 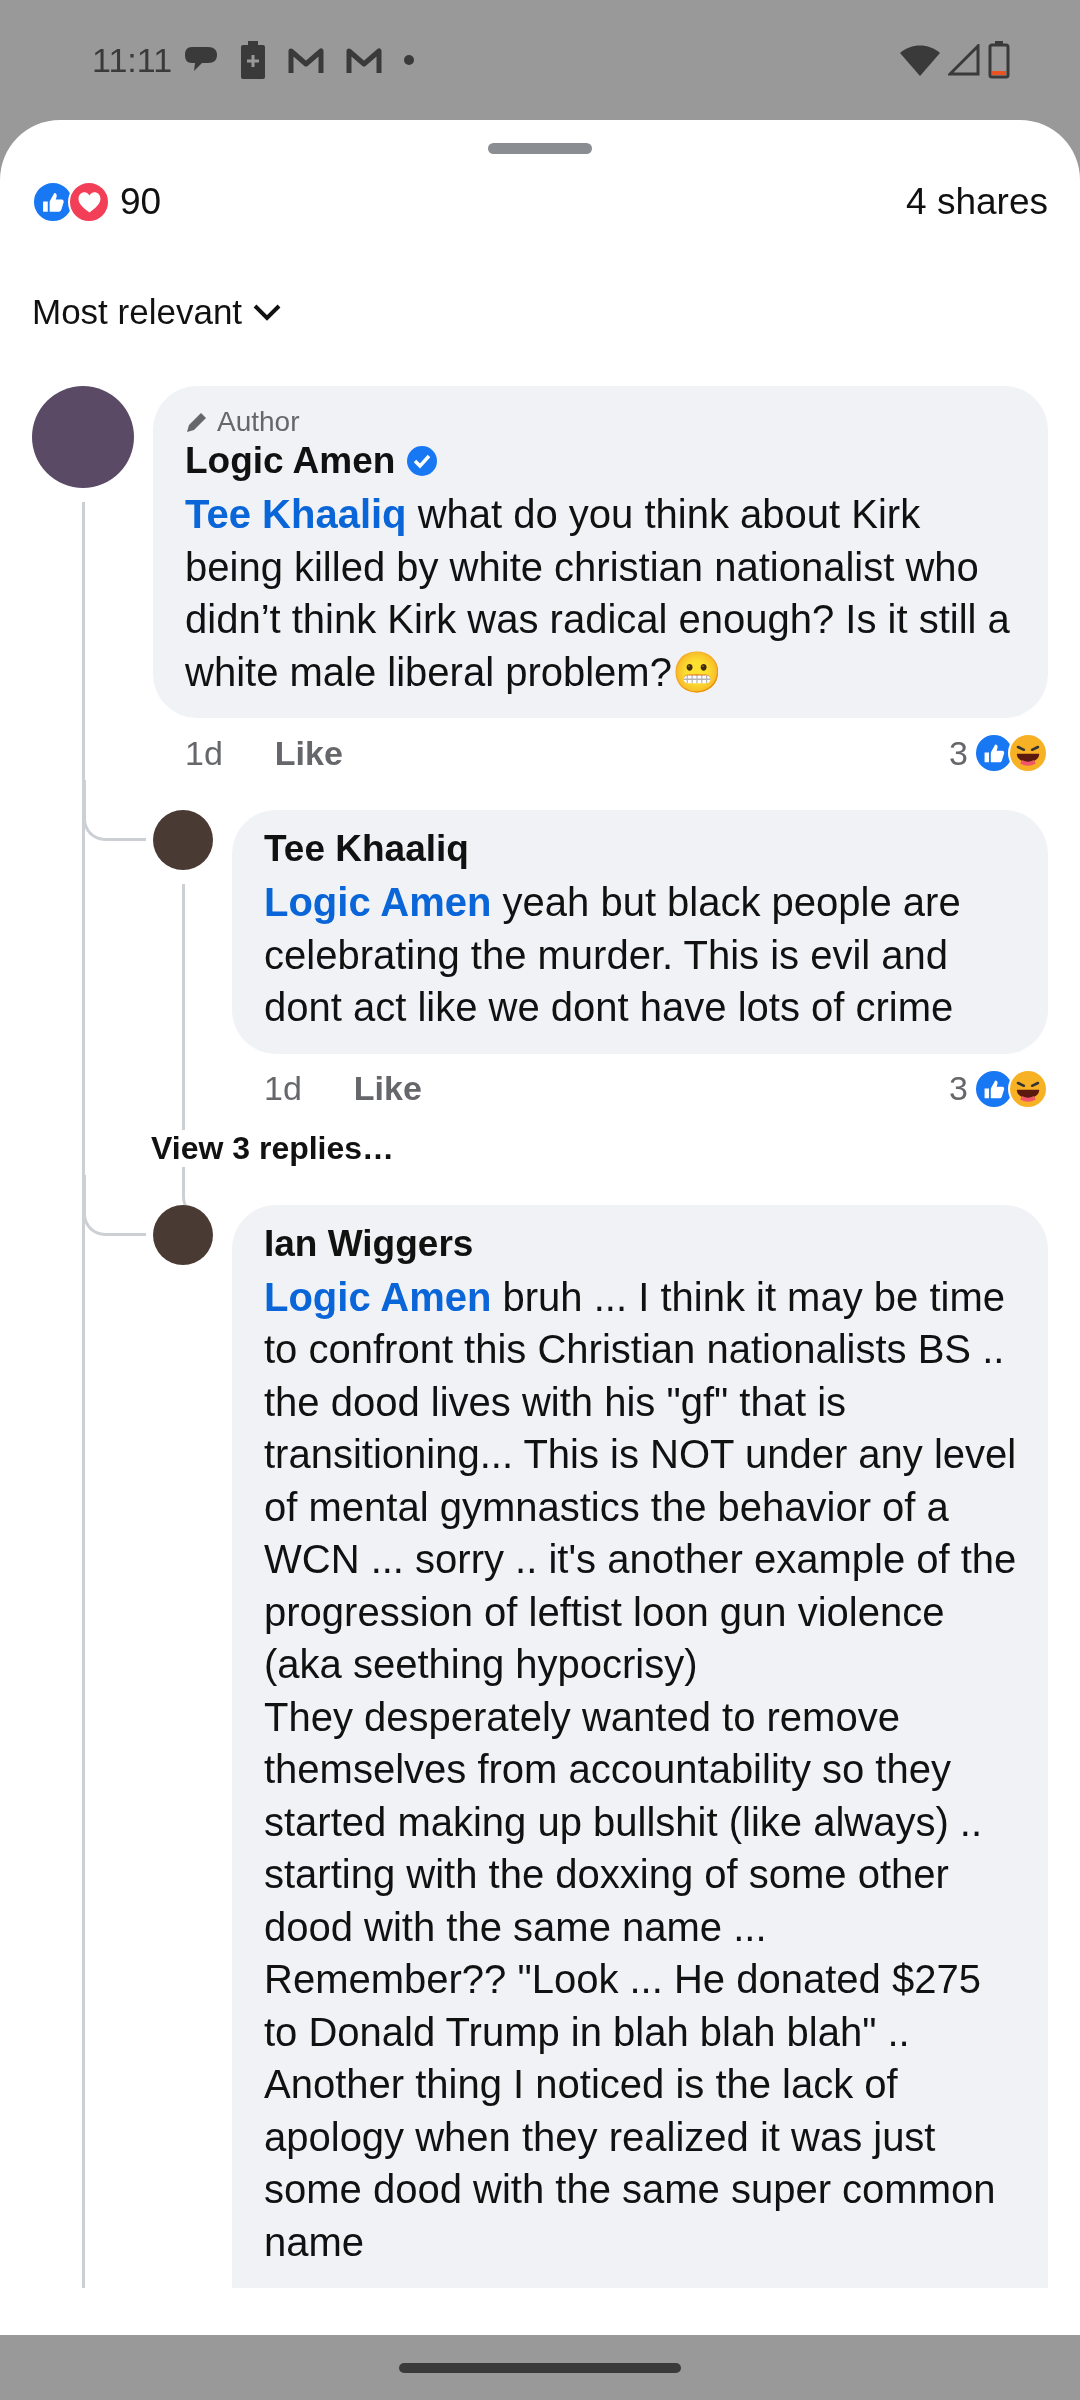 What do you see at coordinates (258, 422) in the screenshot?
I see `author-label: Author` at bounding box center [258, 422].